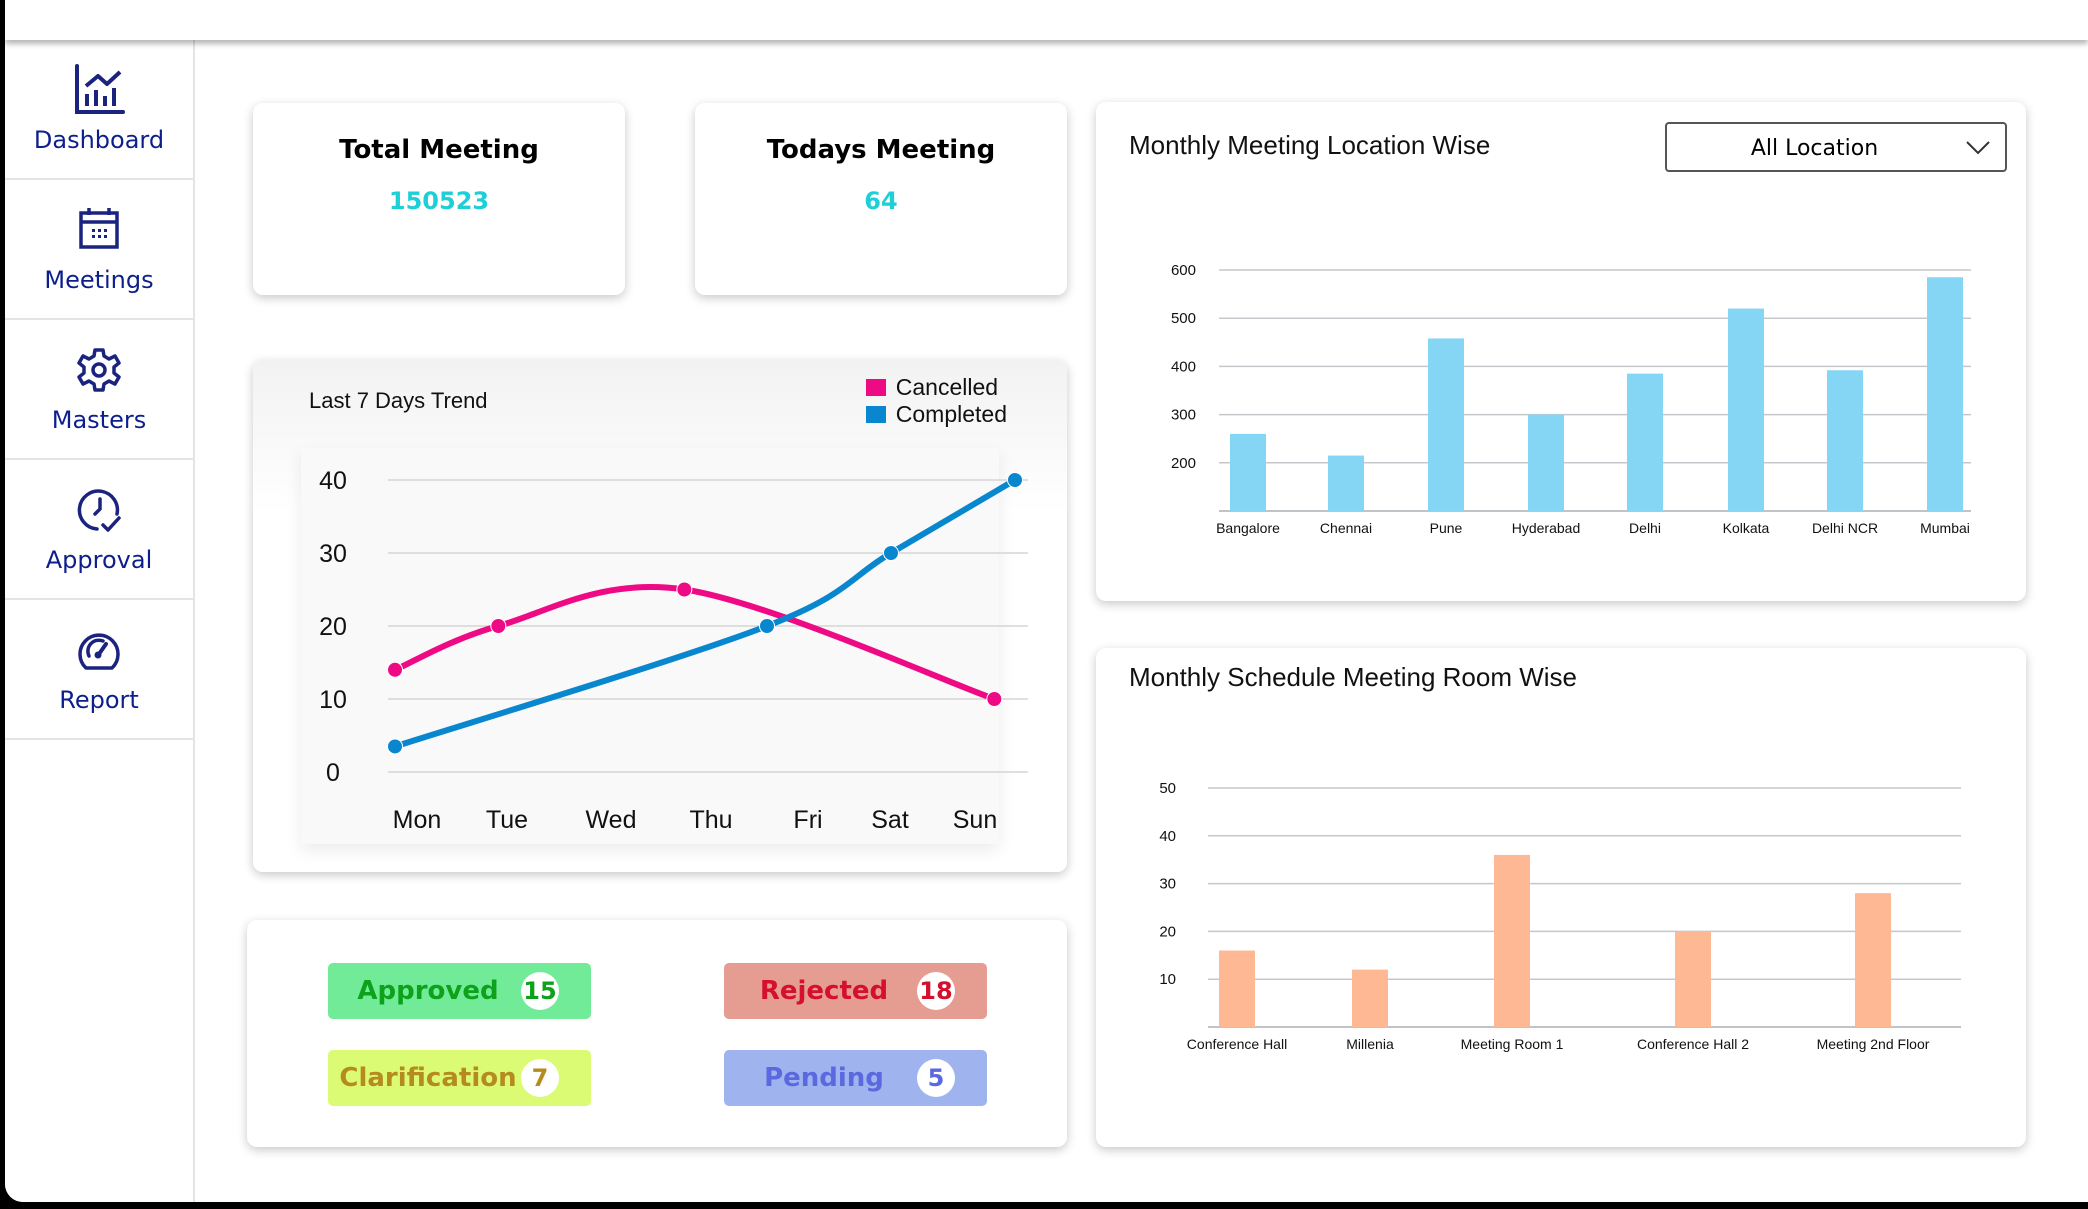  I want to click on rejected-label: Rejected, so click(824, 991).